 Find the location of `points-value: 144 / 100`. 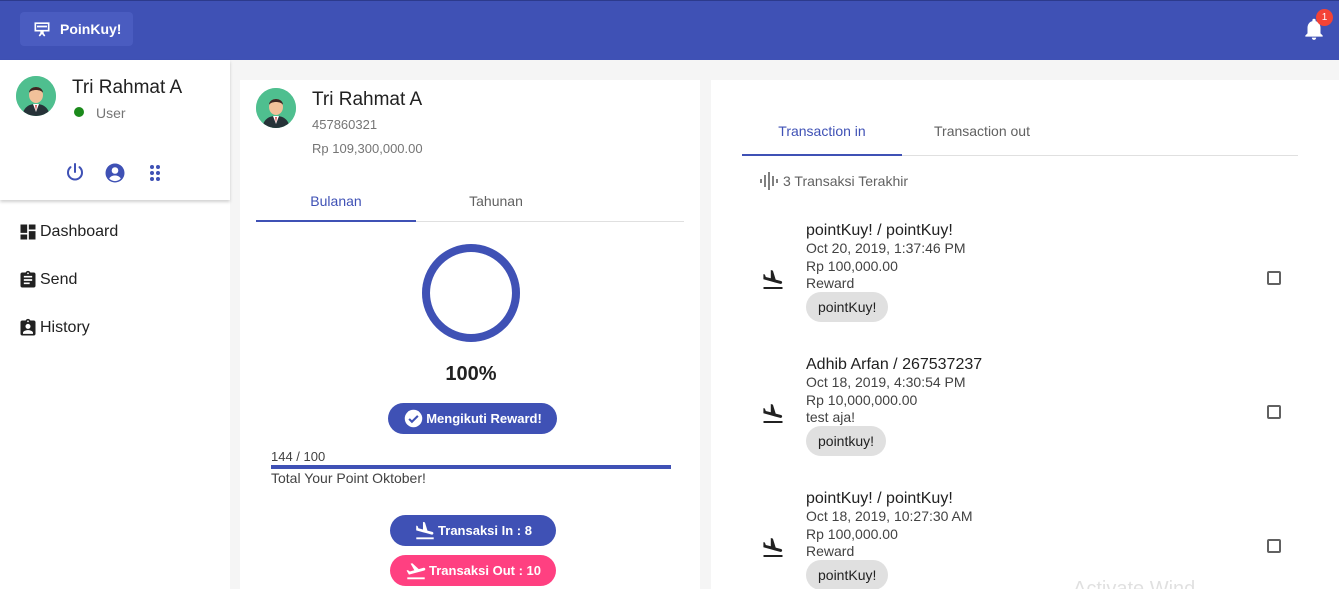

points-value: 144 / 100 is located at coordinates (298, 456).